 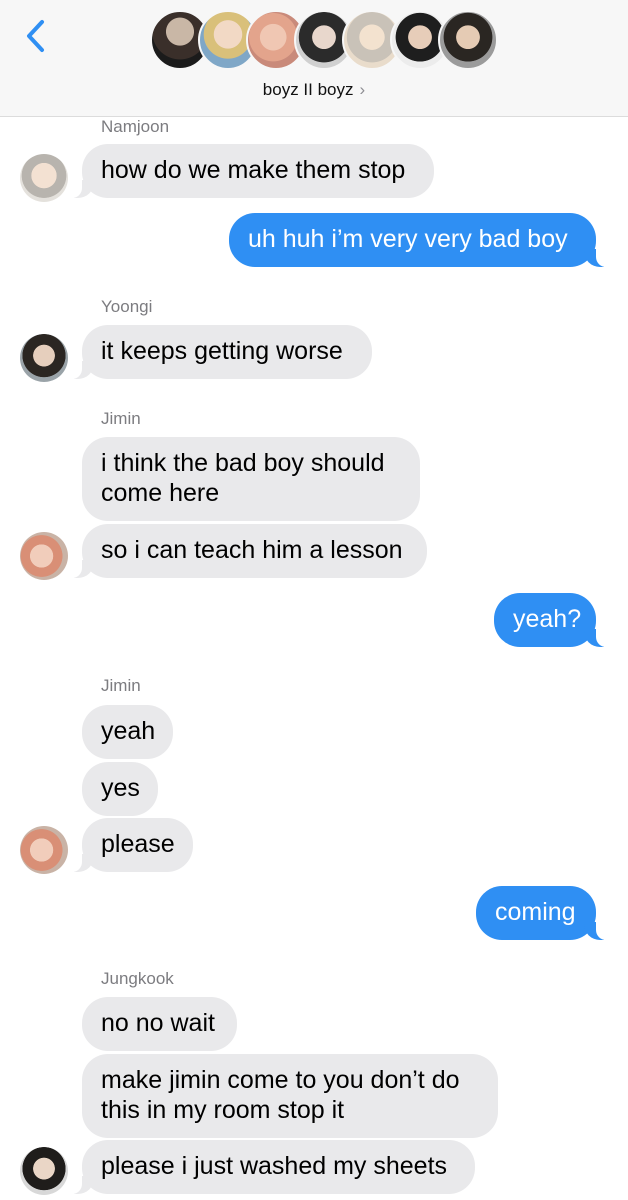 What do you see at coordinates (418, 240) in the screenshot?
I see `message-bubble-outgoing: uh huh i’m very very bad boy` at bounding box center [418, 240].